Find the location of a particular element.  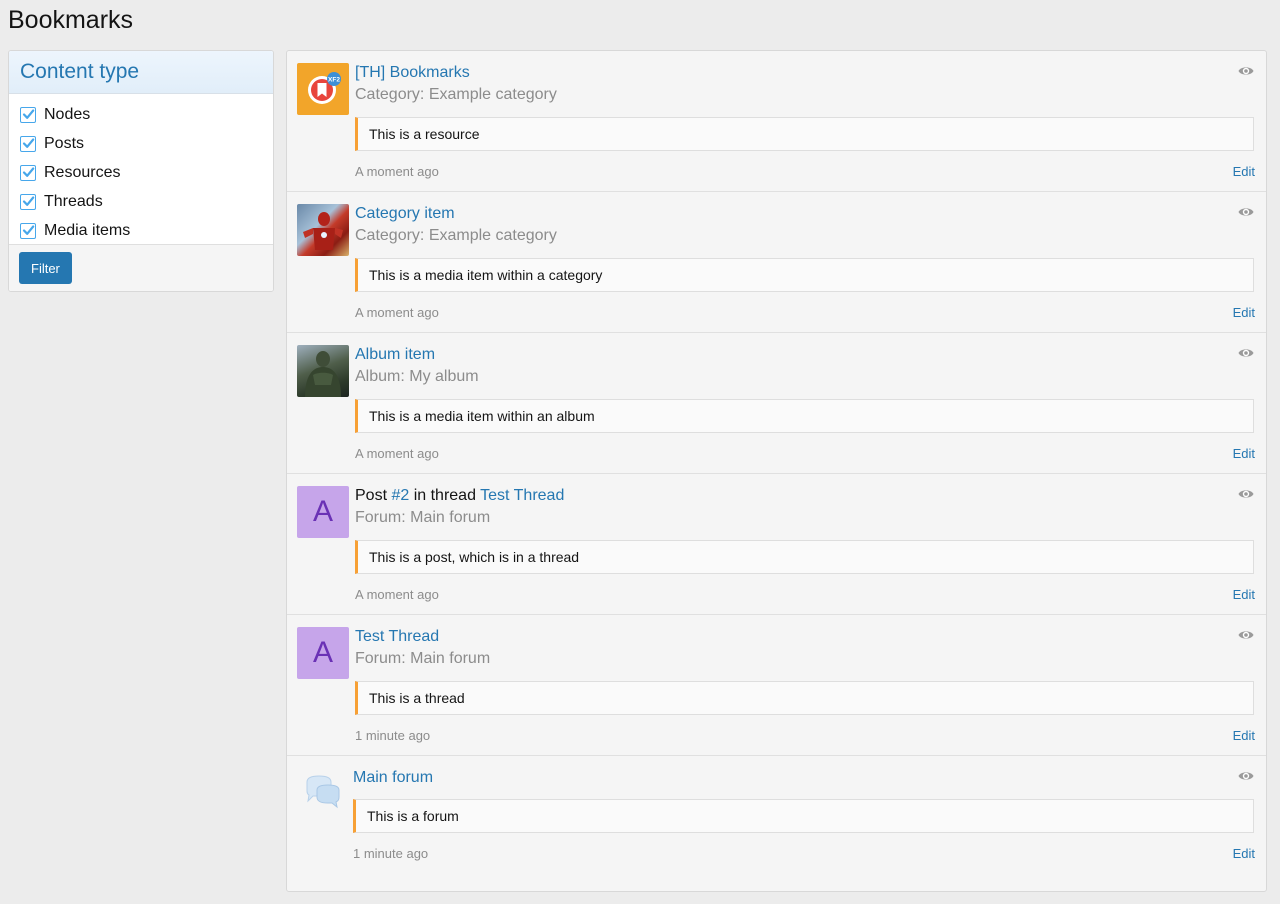

bookmark-title: Category item is located at coordinates (804, 214).